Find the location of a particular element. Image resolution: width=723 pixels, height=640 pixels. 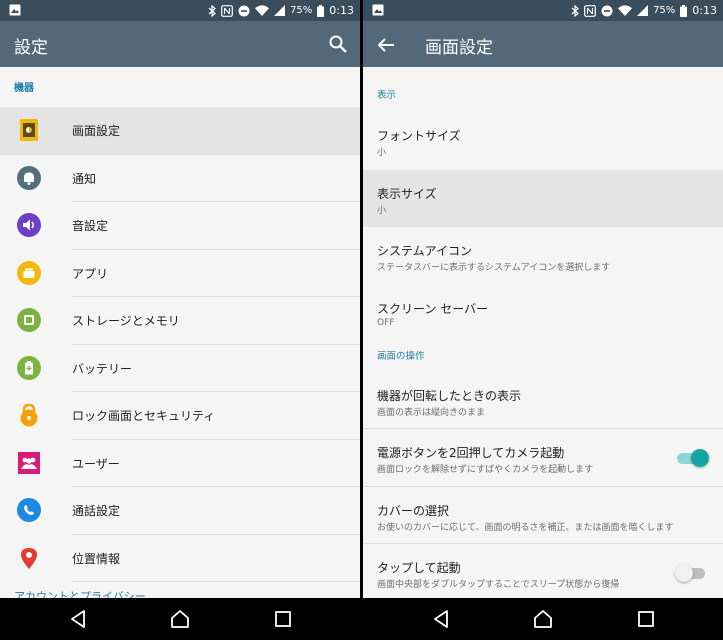

setting-system-icons: システムアイコン ステータスバーに表示するシステムアイコンを選択します is located at coordinates (543, 256).